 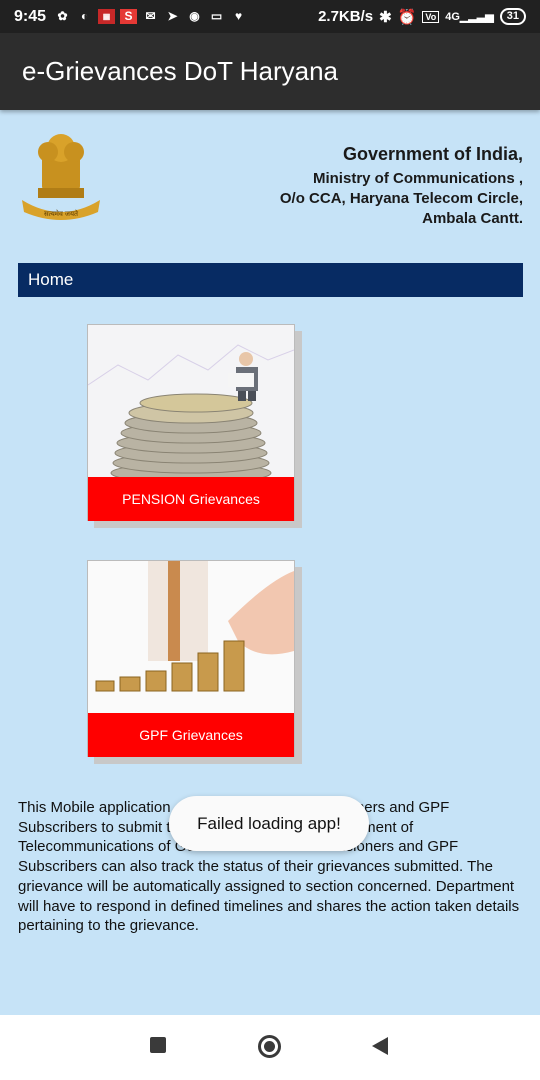 I want to click on bluetooth-icon: ✱, so click(x=385, y=17).